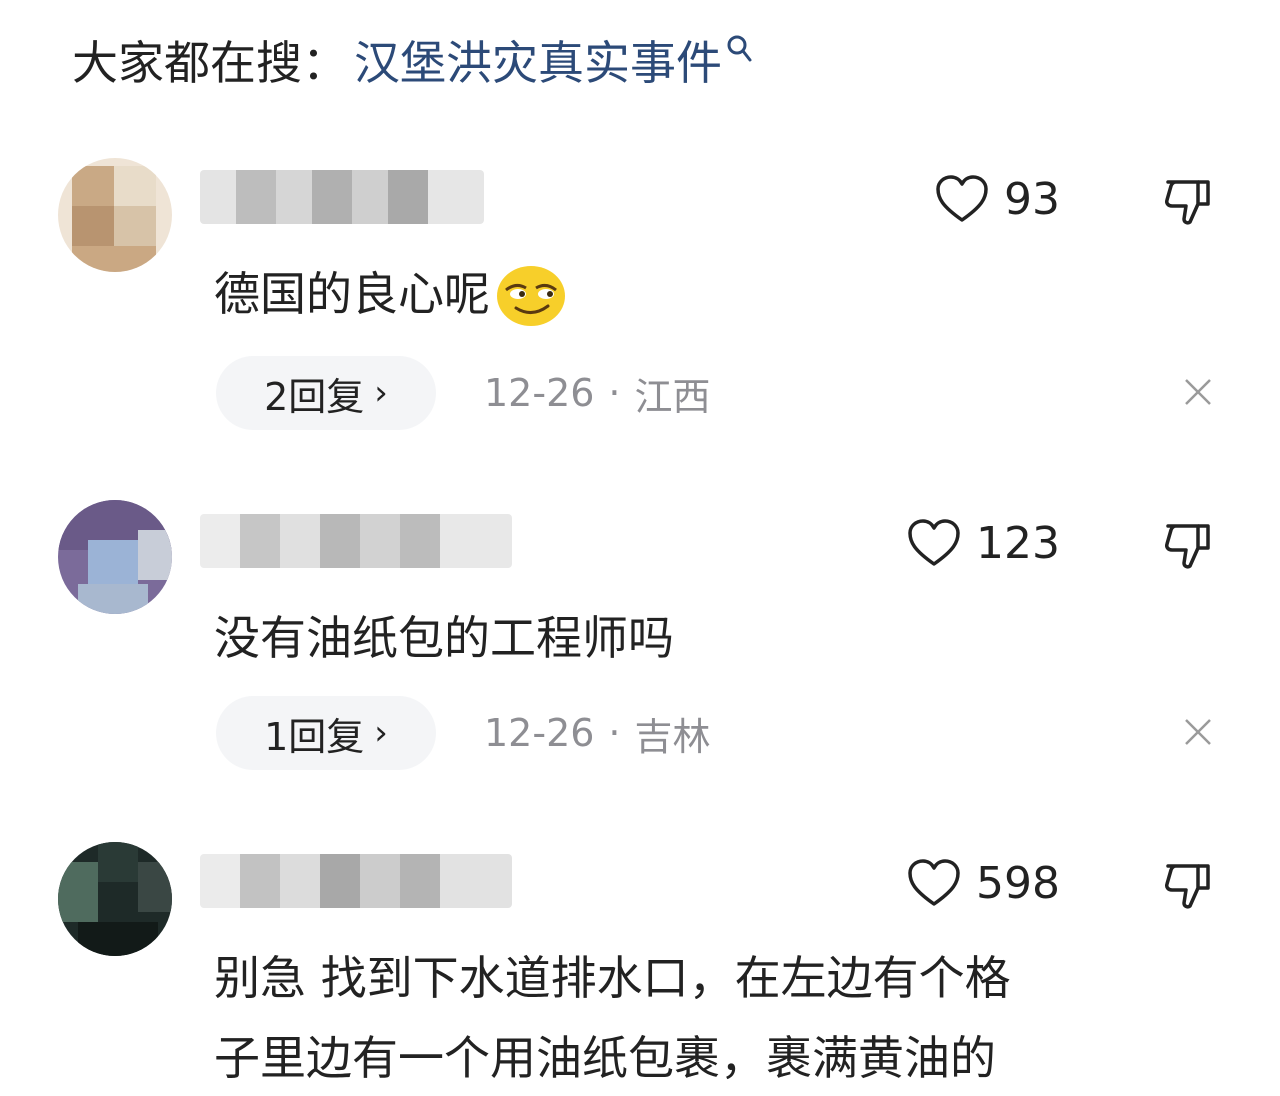 The width and height of the screenshot is (1280, 1096). Describe the element at coordinates (612, 978) in the screenshot. I see `comment-body-line-1: 别急 找到下水道排水口，在左边有个格` at that location.